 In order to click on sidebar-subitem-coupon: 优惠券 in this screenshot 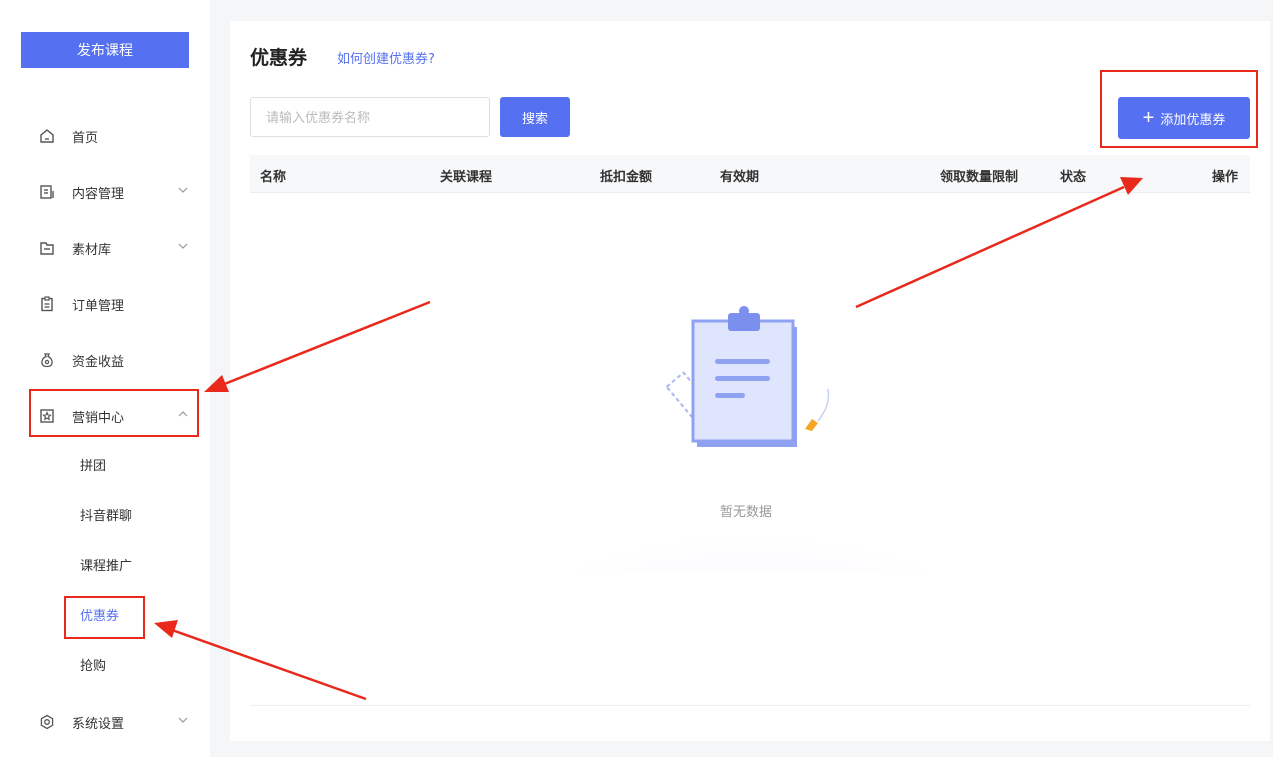, I will do `click(99, 617)`.